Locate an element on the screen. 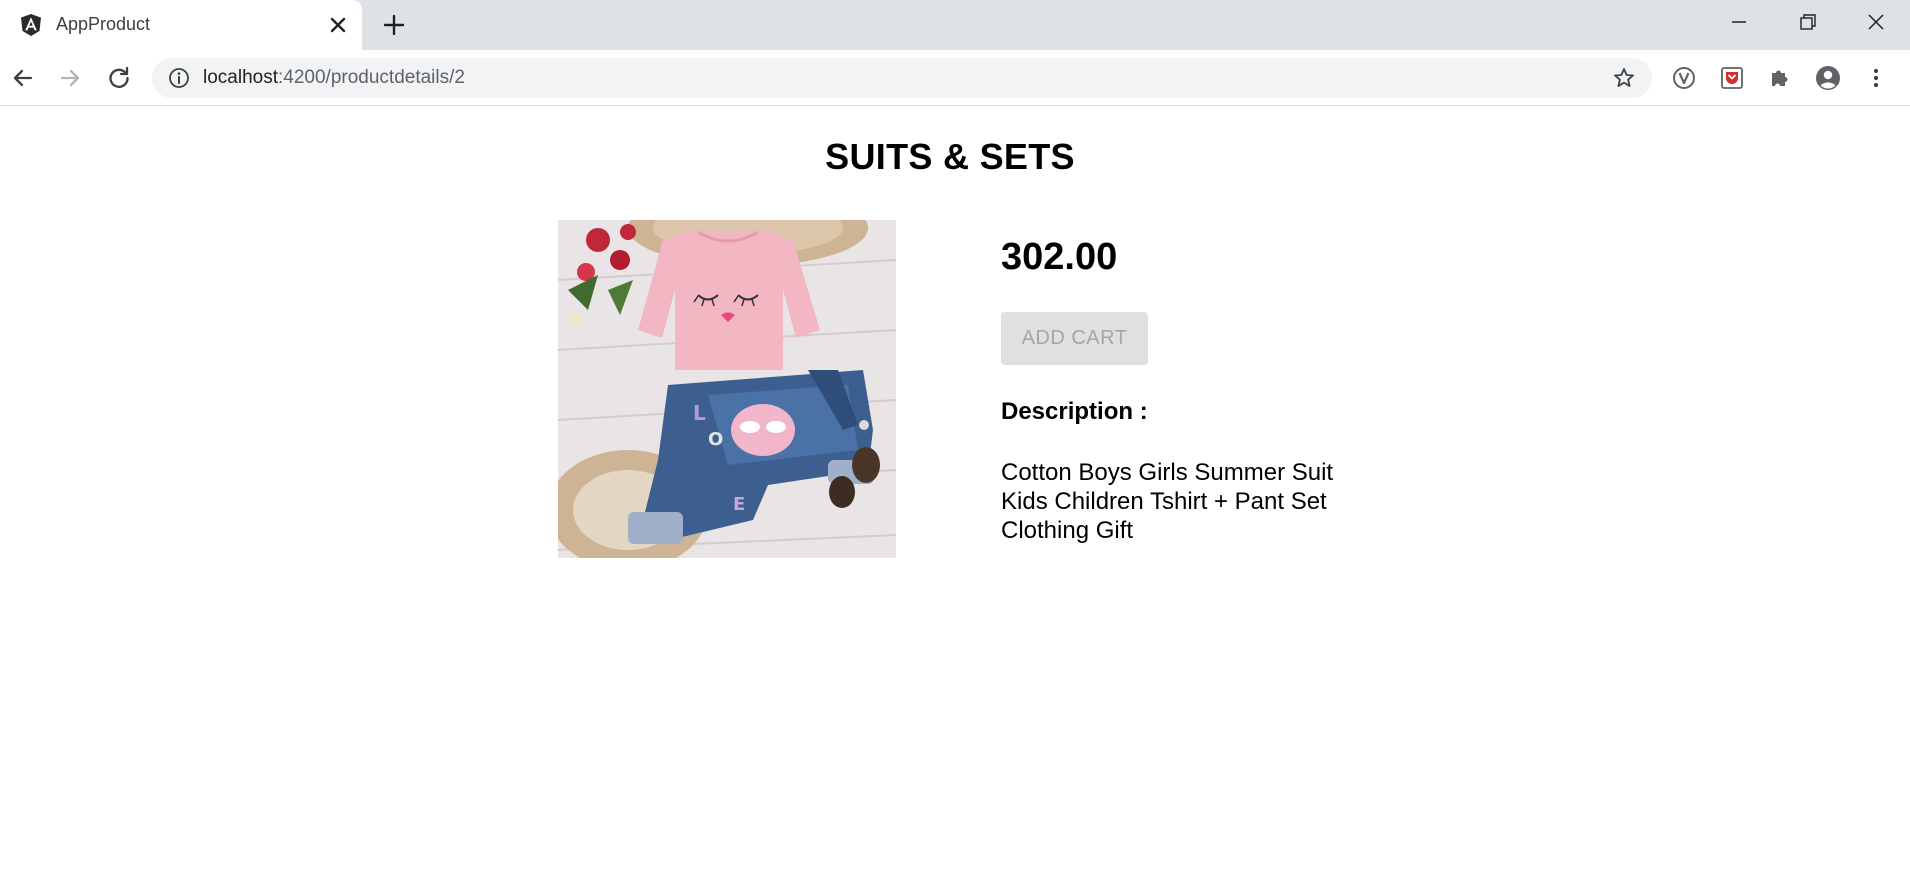 The height and width of the screenshot is (869, 1910). url-host: localhost is located at coordinates (240, 77).